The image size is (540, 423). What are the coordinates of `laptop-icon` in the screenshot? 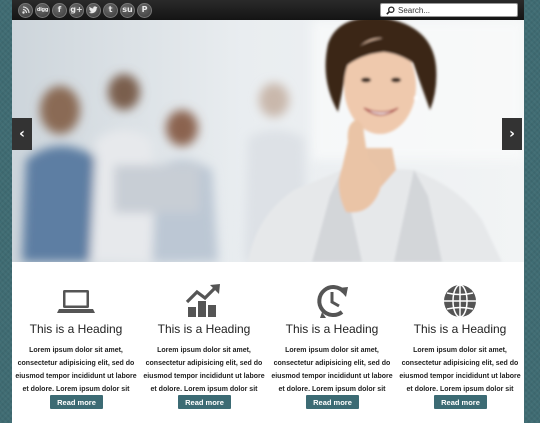 It's located at (76, 301).